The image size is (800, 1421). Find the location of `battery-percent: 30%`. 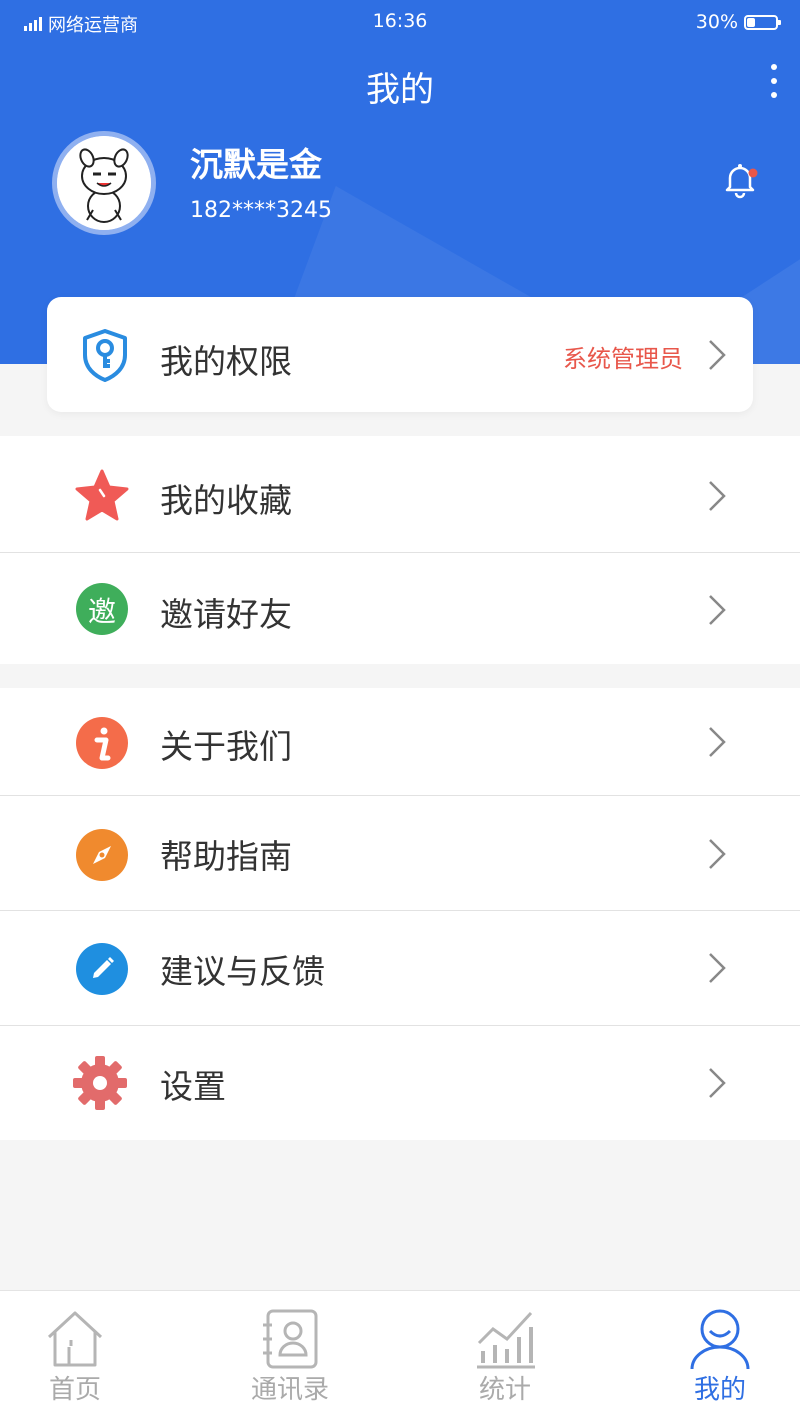

battery-percent: 30% is located at coordinates (716, 22).